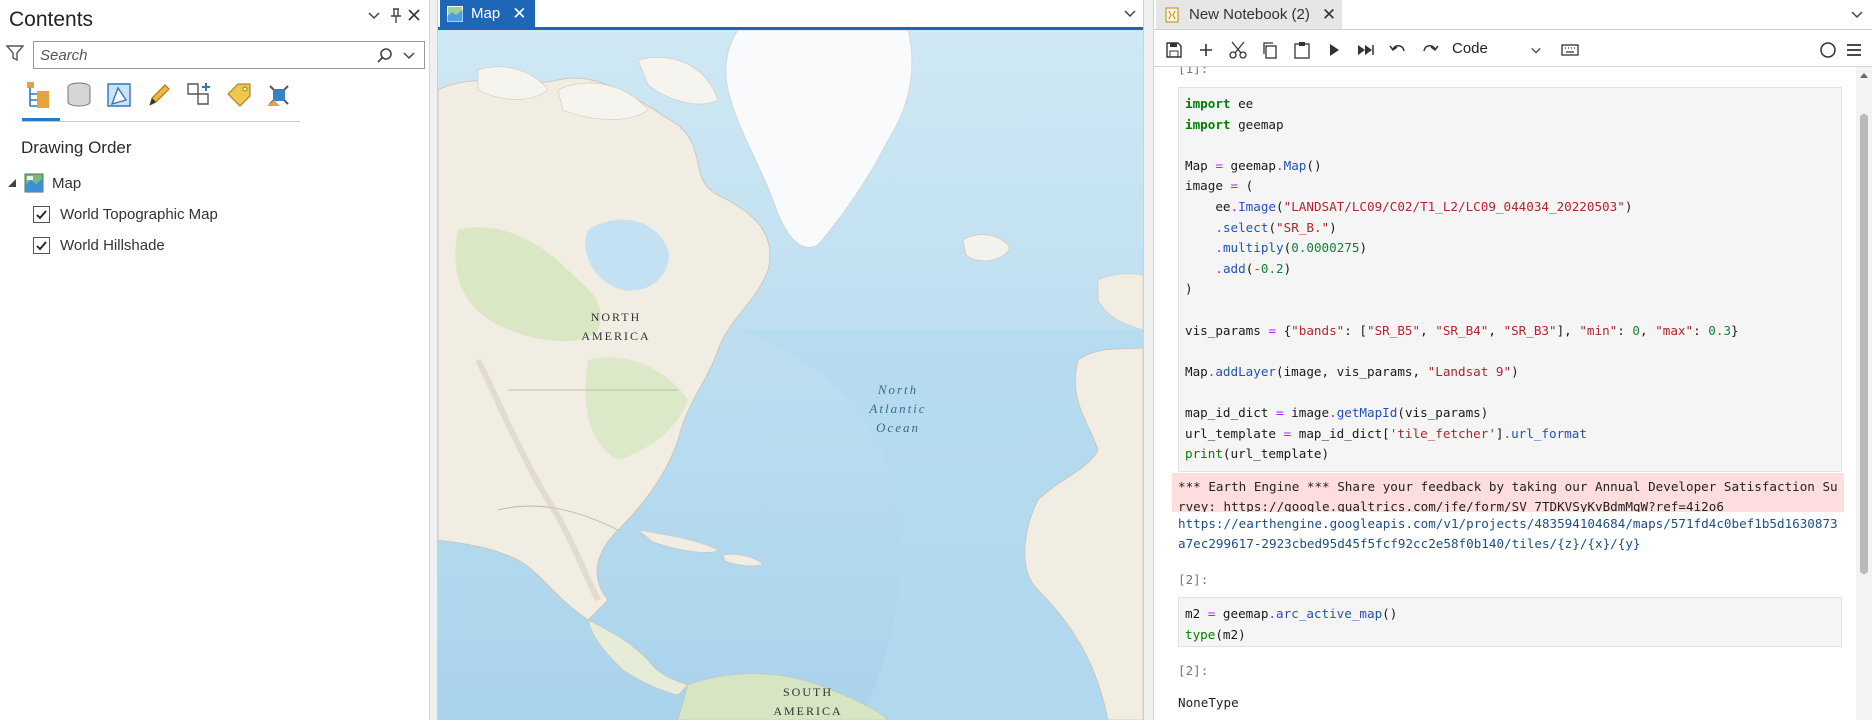  I want to click on map-label-line: Ocean, so click(898, 427).